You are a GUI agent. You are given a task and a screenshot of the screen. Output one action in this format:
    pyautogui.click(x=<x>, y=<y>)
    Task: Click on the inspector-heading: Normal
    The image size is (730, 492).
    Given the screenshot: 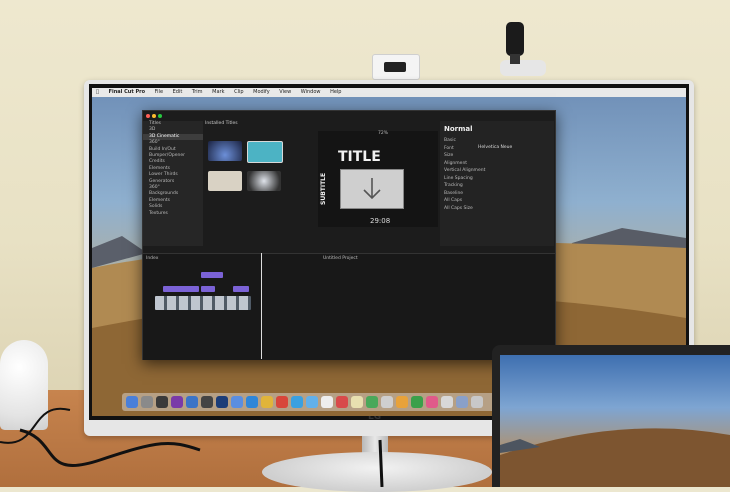 What is the action you would take?
    pyautogui.click(x=458, y=129)
    